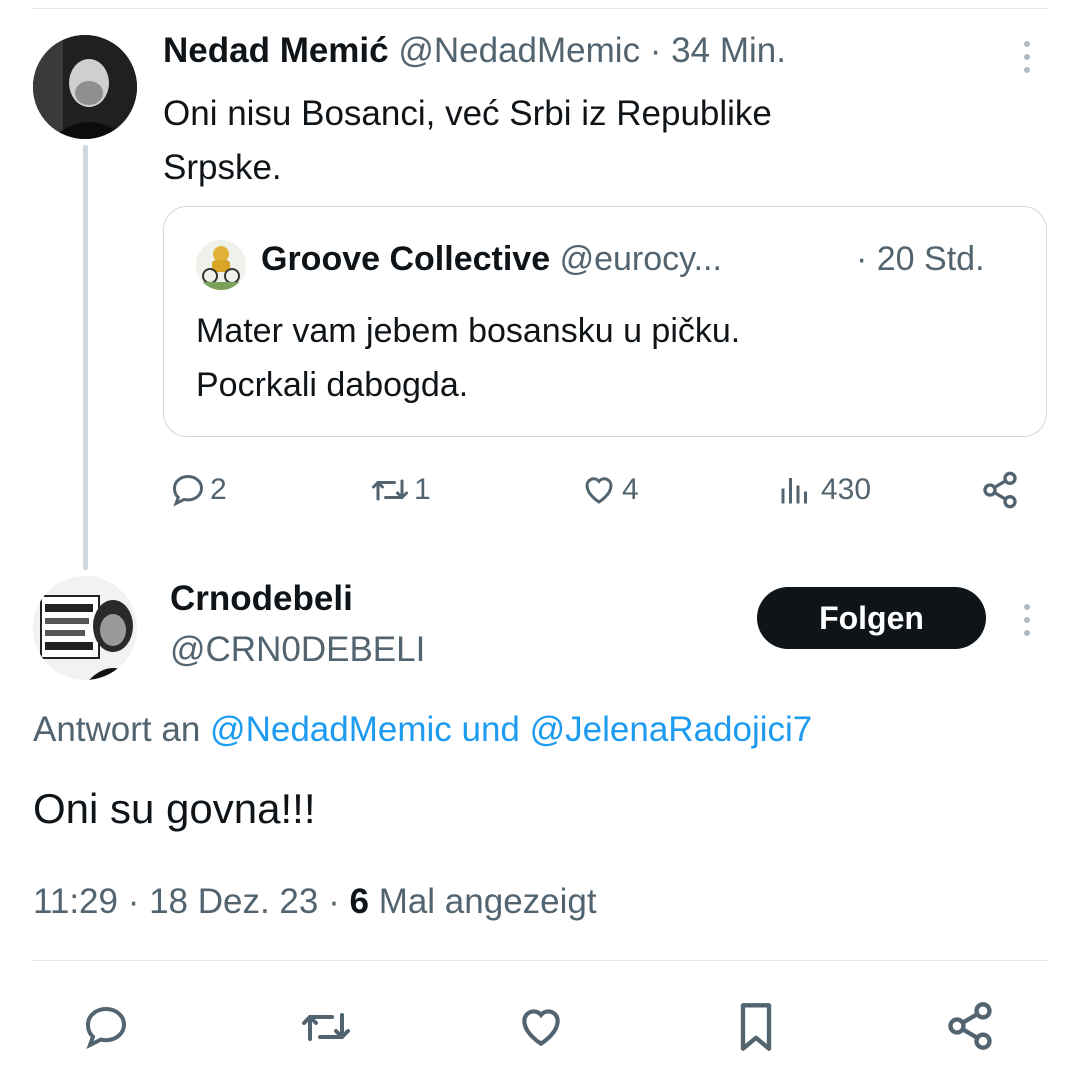 This screenshot has height=1090, width=1080. I want to click on views-action: 430, so click(824, 490).